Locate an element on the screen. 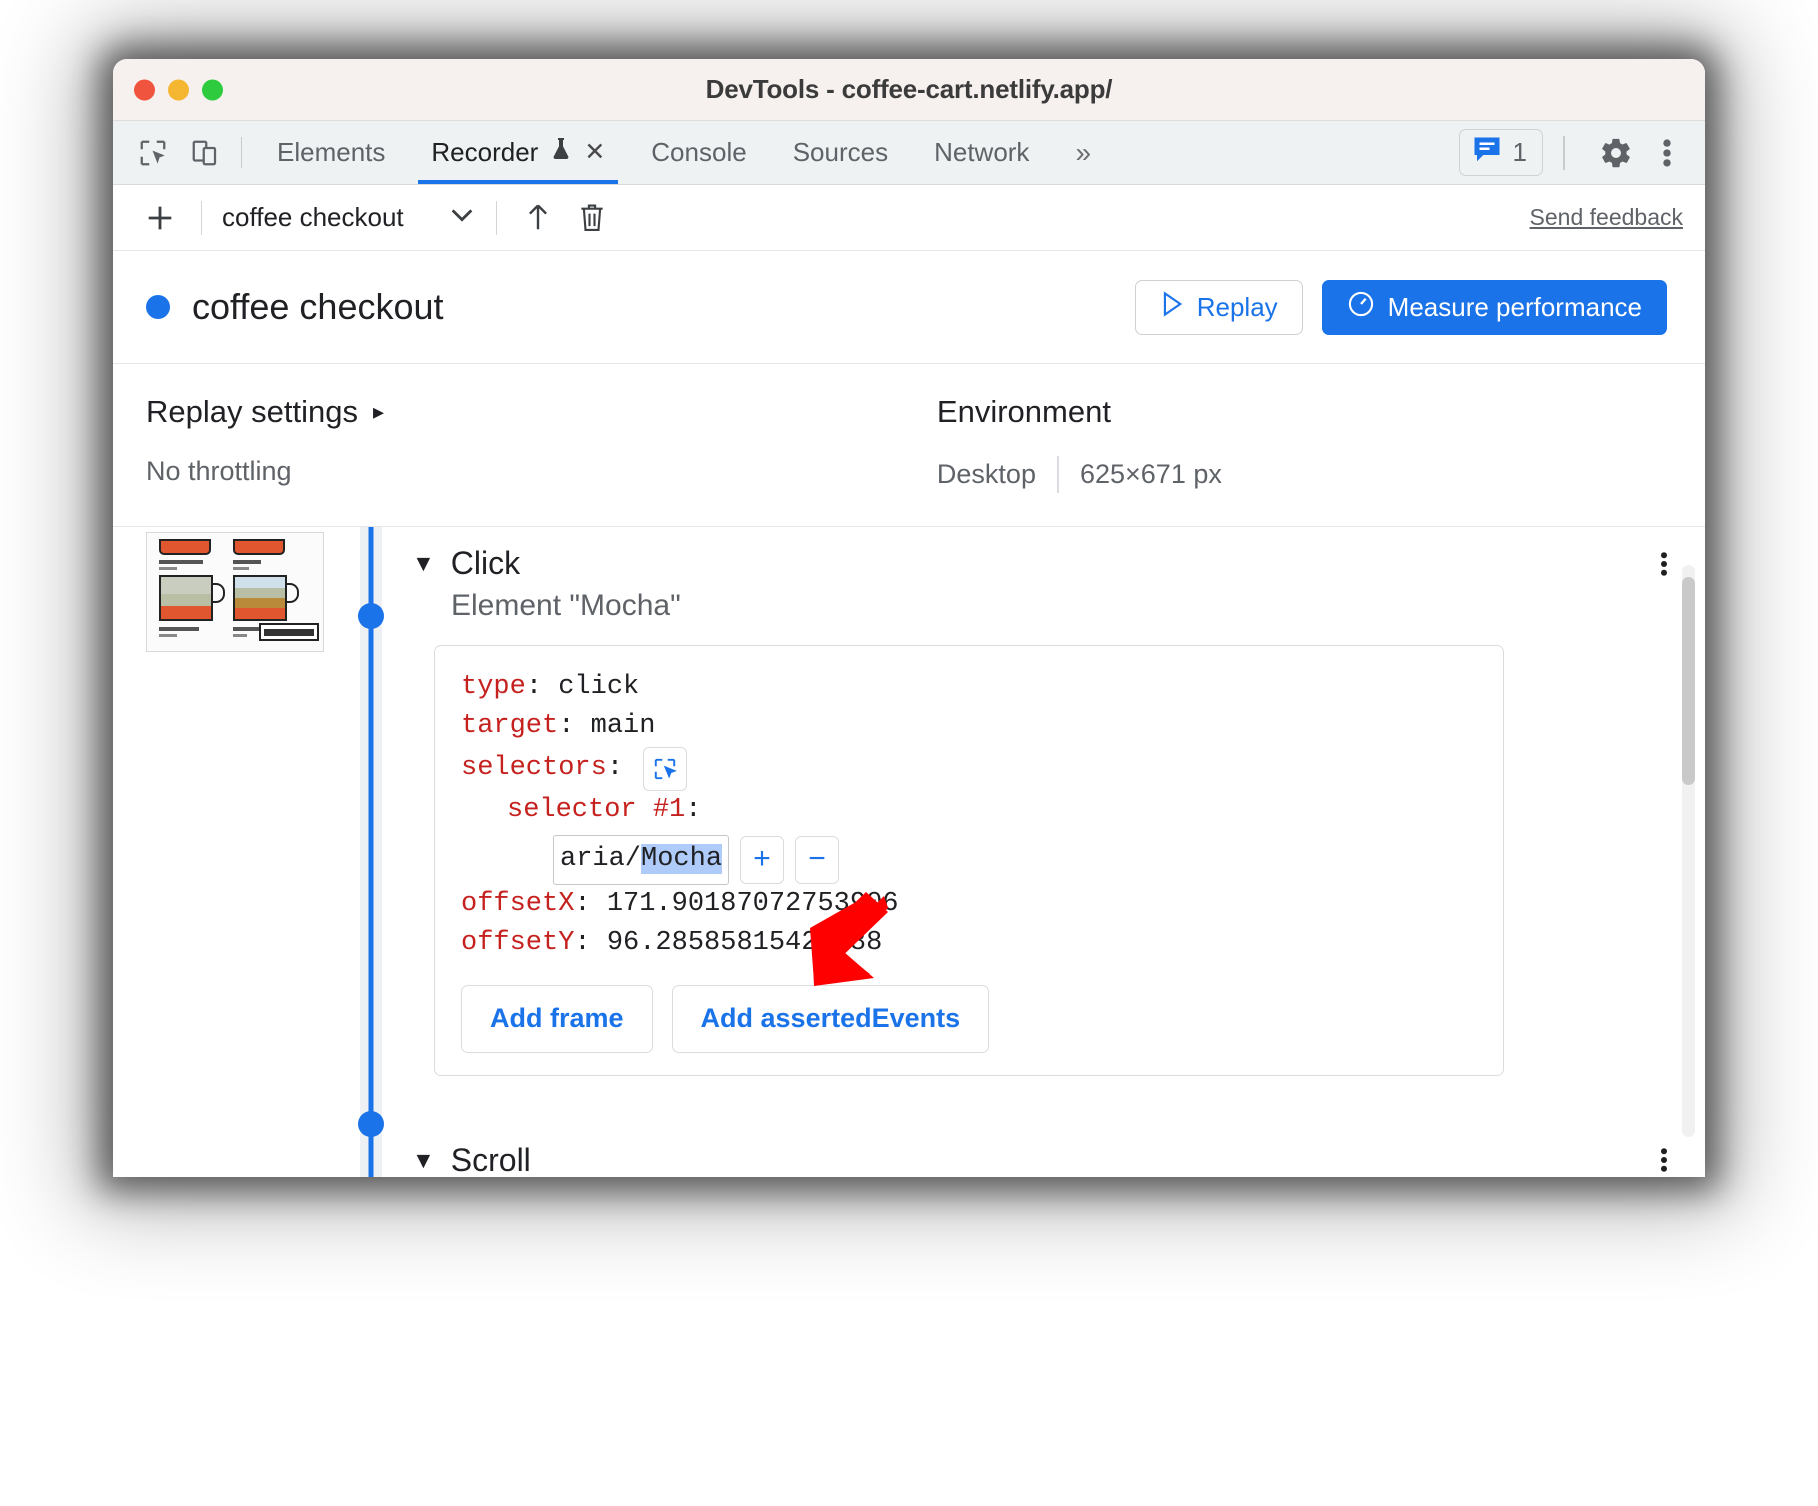 This screenshot has height=1506, width=1818. tab-console-label: Console is located at coordinates (699, 152).